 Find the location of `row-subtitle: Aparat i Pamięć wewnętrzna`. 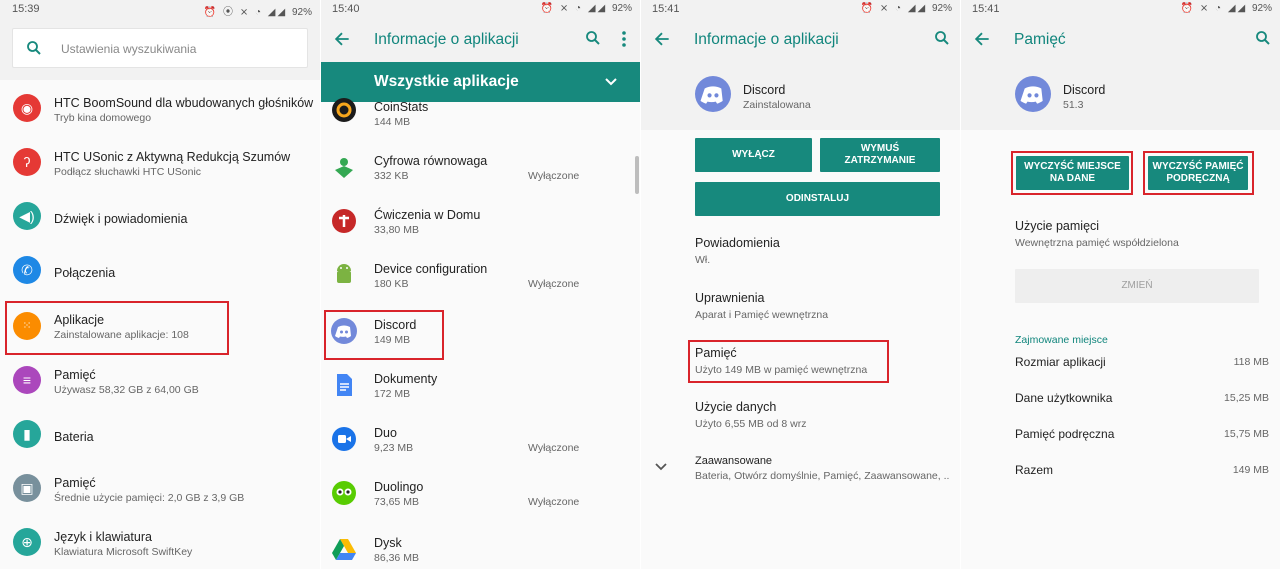

row-subtitle: Aparat i Pamięć wewnętrzna is located at coordinates (762, 315).